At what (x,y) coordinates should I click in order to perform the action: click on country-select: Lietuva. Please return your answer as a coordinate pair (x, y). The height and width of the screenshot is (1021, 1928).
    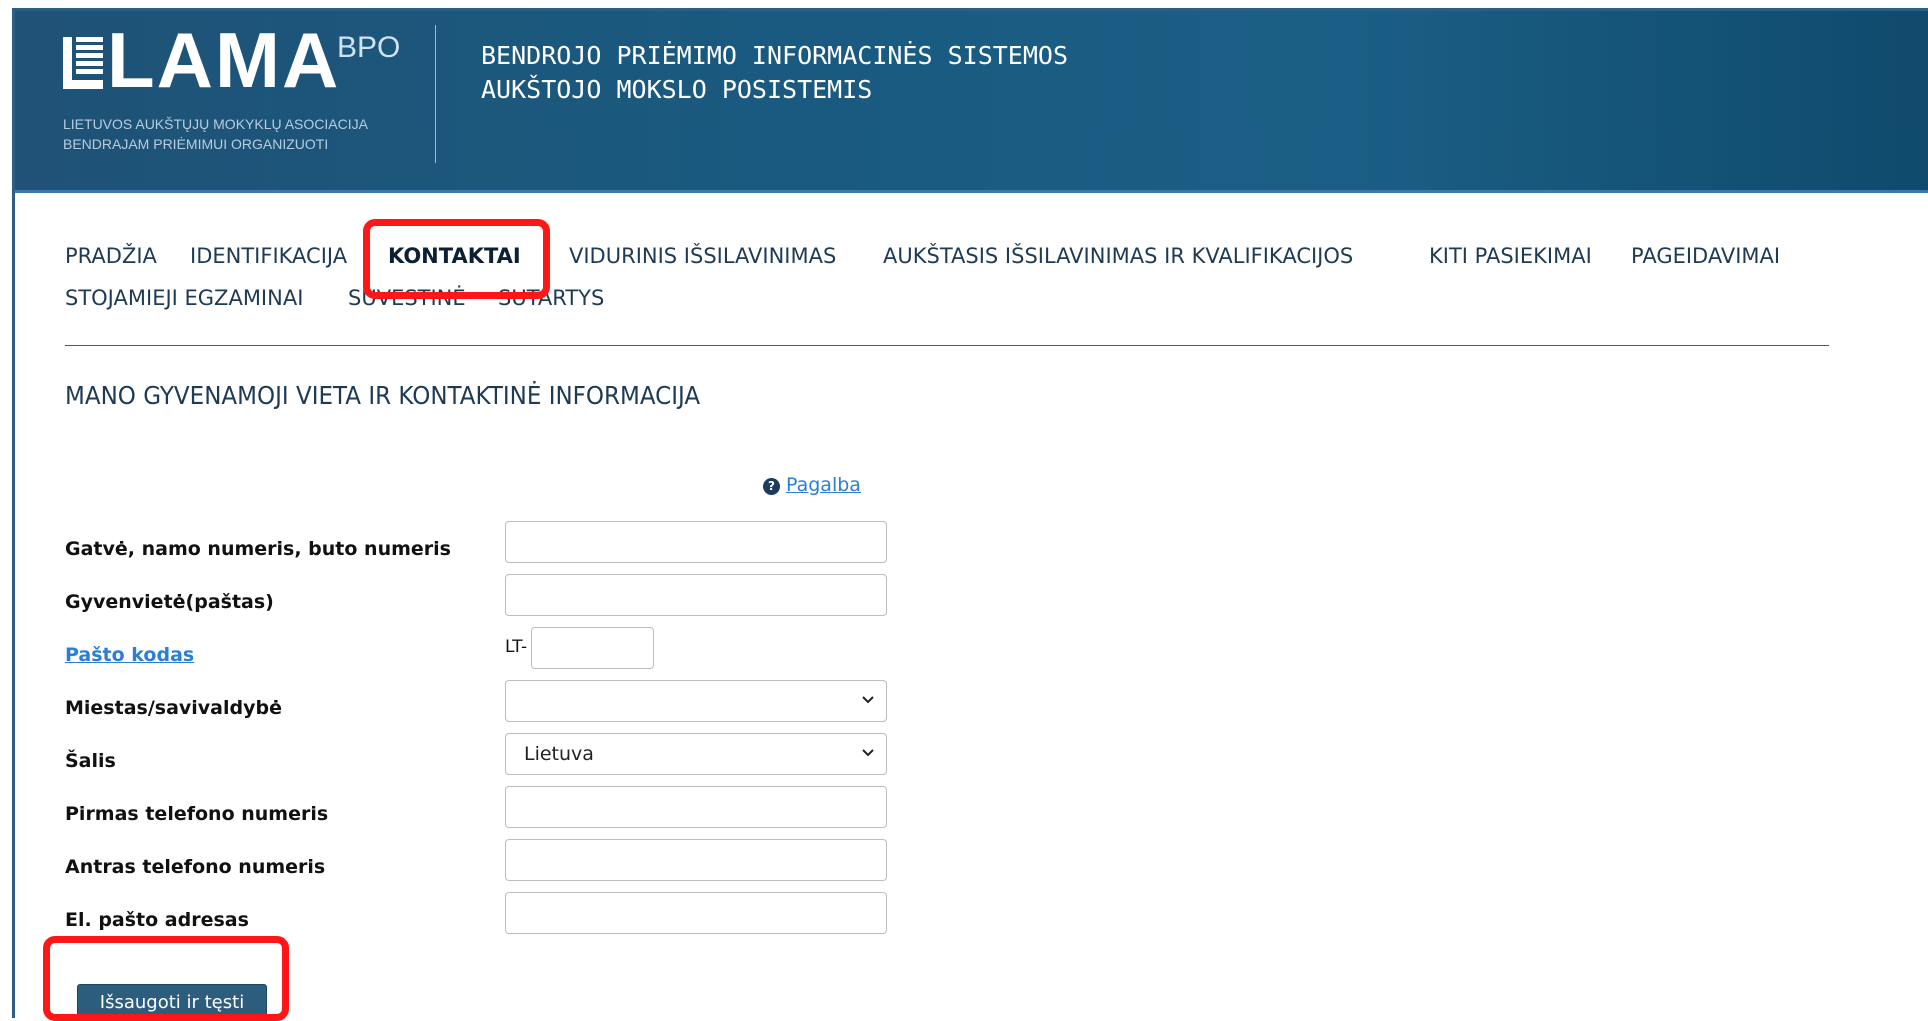
    Looking at the image, I should click on (696, 754).